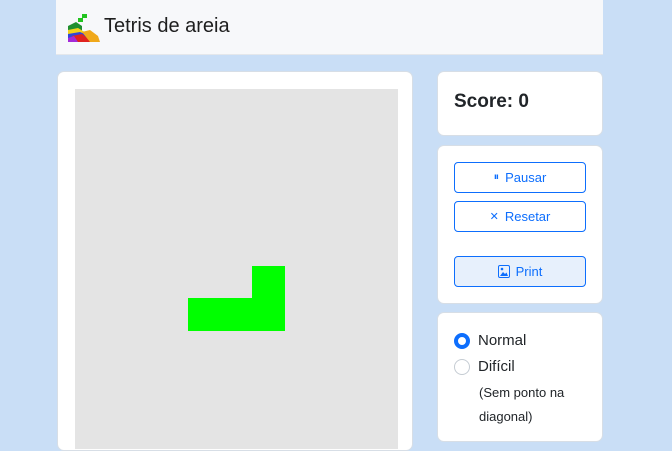  I want to click on pause-label: Pausar, so click(526, 177).